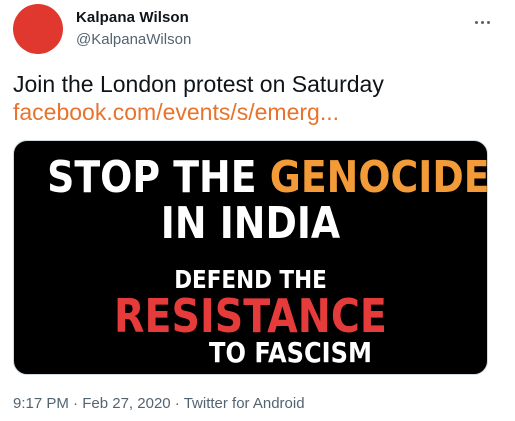 The width and height of the screenshot is (515, 421). I want to click on poster-line-2: IN INDIA, so click(250, 223).